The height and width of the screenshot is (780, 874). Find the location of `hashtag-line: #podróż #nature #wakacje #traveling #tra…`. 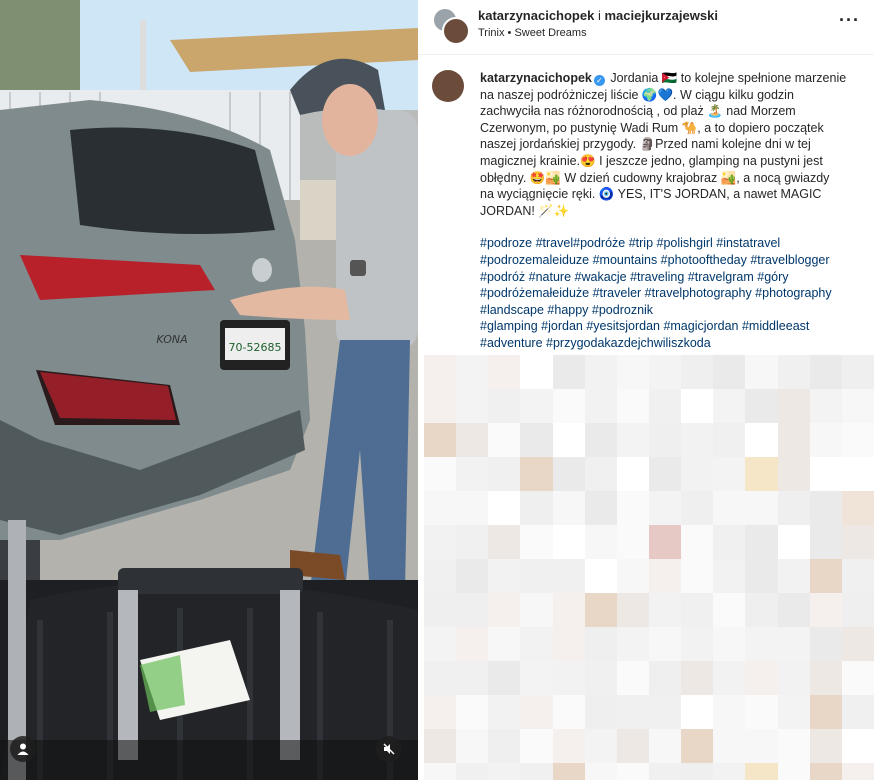

hashtag-line: #podróż #nature #wakacje #traveling #tra… is located at coordinates (672, 277).